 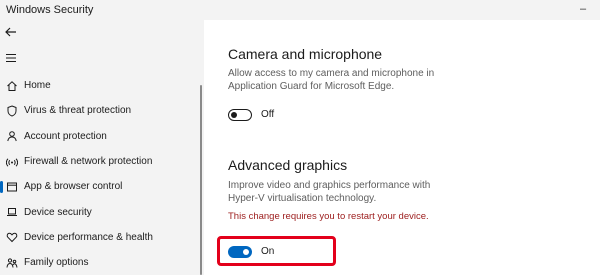 What do you see at coordinates (100, 85) in the screenshot?
I see `sidebar-item-home: Home` at bounding box center [100, 85].